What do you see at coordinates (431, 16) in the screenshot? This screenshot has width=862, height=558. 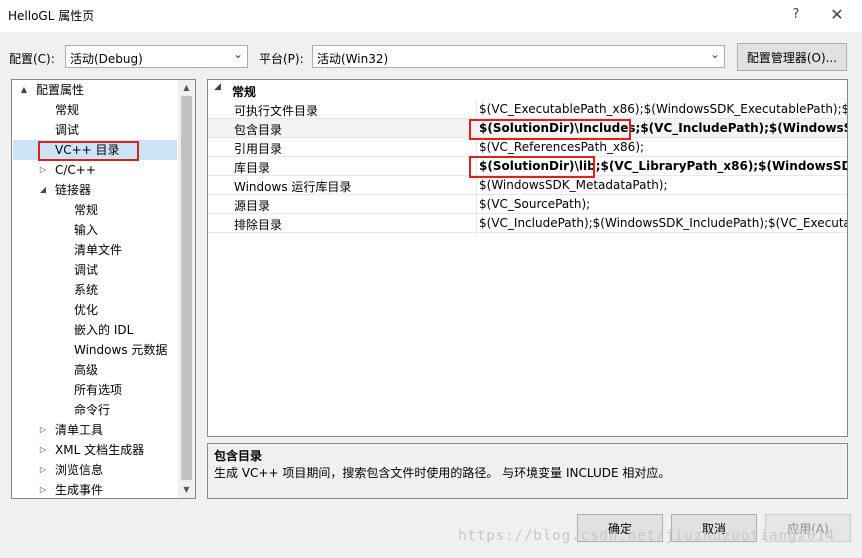 I see `title-bar: HelloGL 属性页 ? ✕` at bounding box center [431, 16].